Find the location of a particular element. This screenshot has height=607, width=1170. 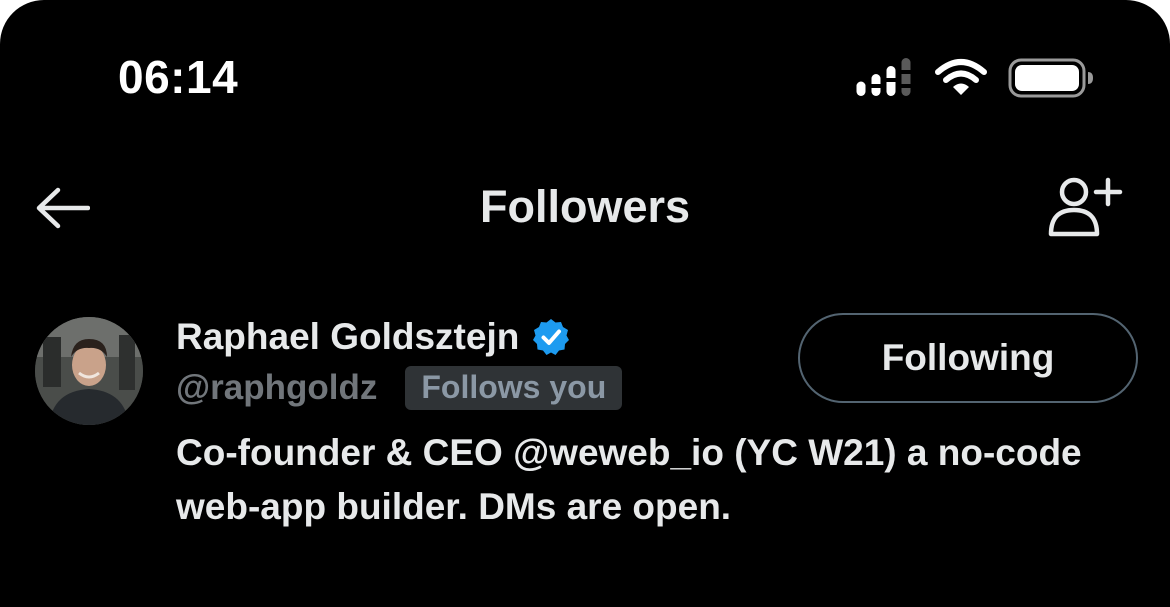

follower-handle: @raphgoldz is located at coordinates (276, 388).